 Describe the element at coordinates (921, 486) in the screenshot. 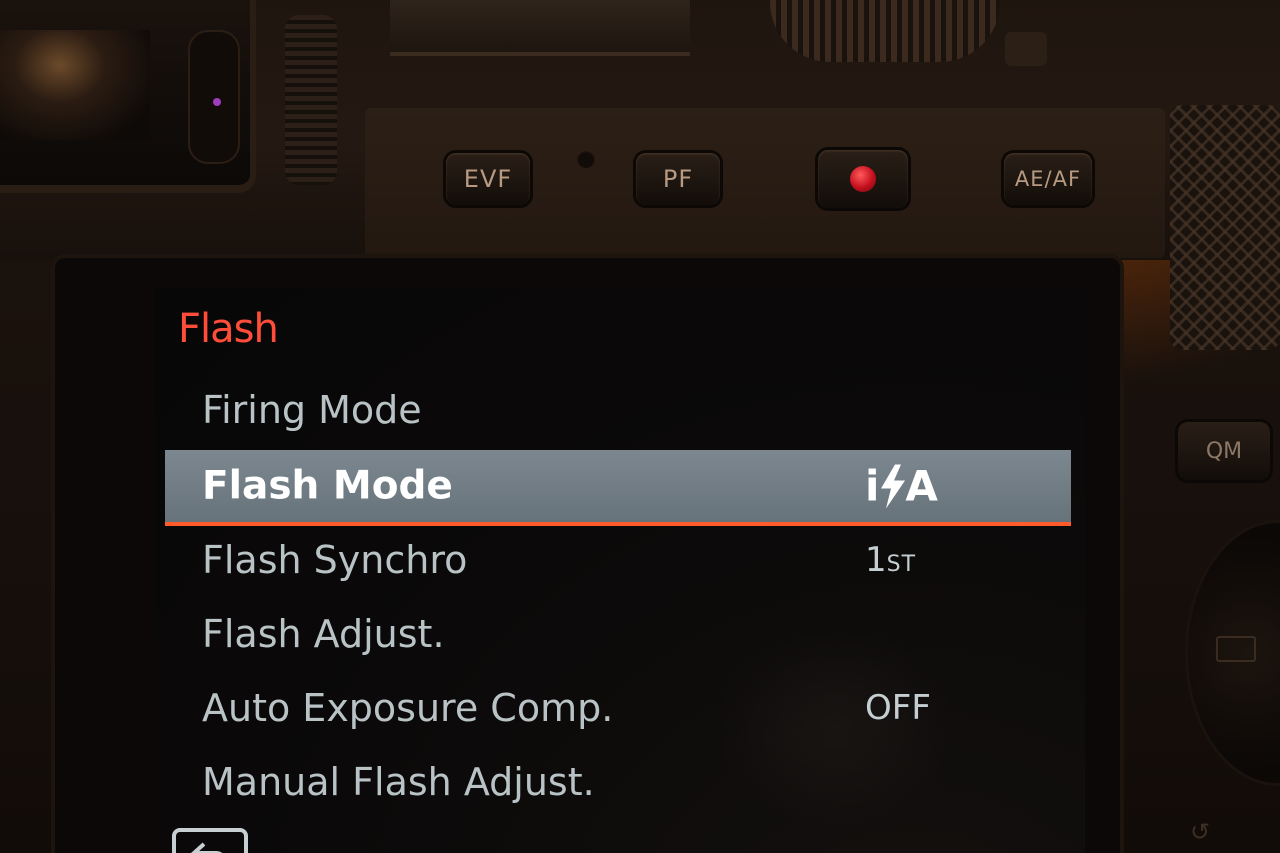

I see `flash-mode-suffix: A` at that location.